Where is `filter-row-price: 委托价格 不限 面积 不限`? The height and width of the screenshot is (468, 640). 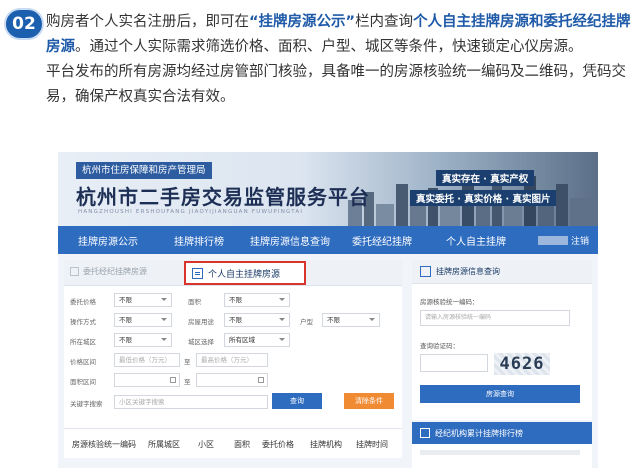 filter-row-price: 委托价格 不限 面积 不限 is located at coordinates (233, 300).